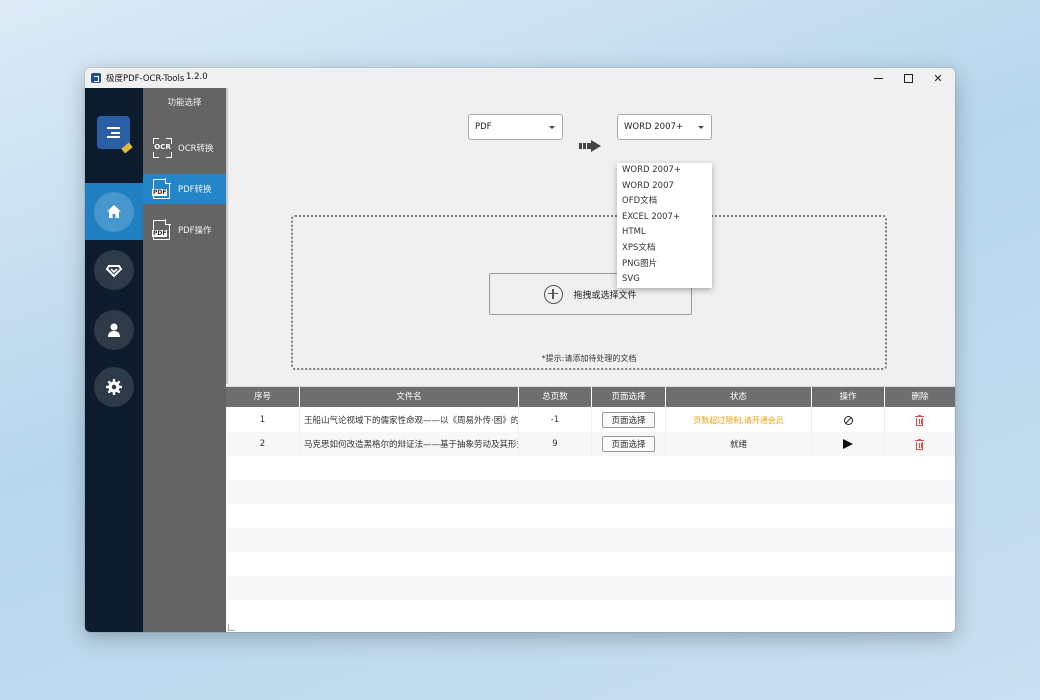 This screenshot has height=700, width=1040. Describe the element at coordinates (554, 294) in the screenshot. I see `add-circle-icon` at that location.